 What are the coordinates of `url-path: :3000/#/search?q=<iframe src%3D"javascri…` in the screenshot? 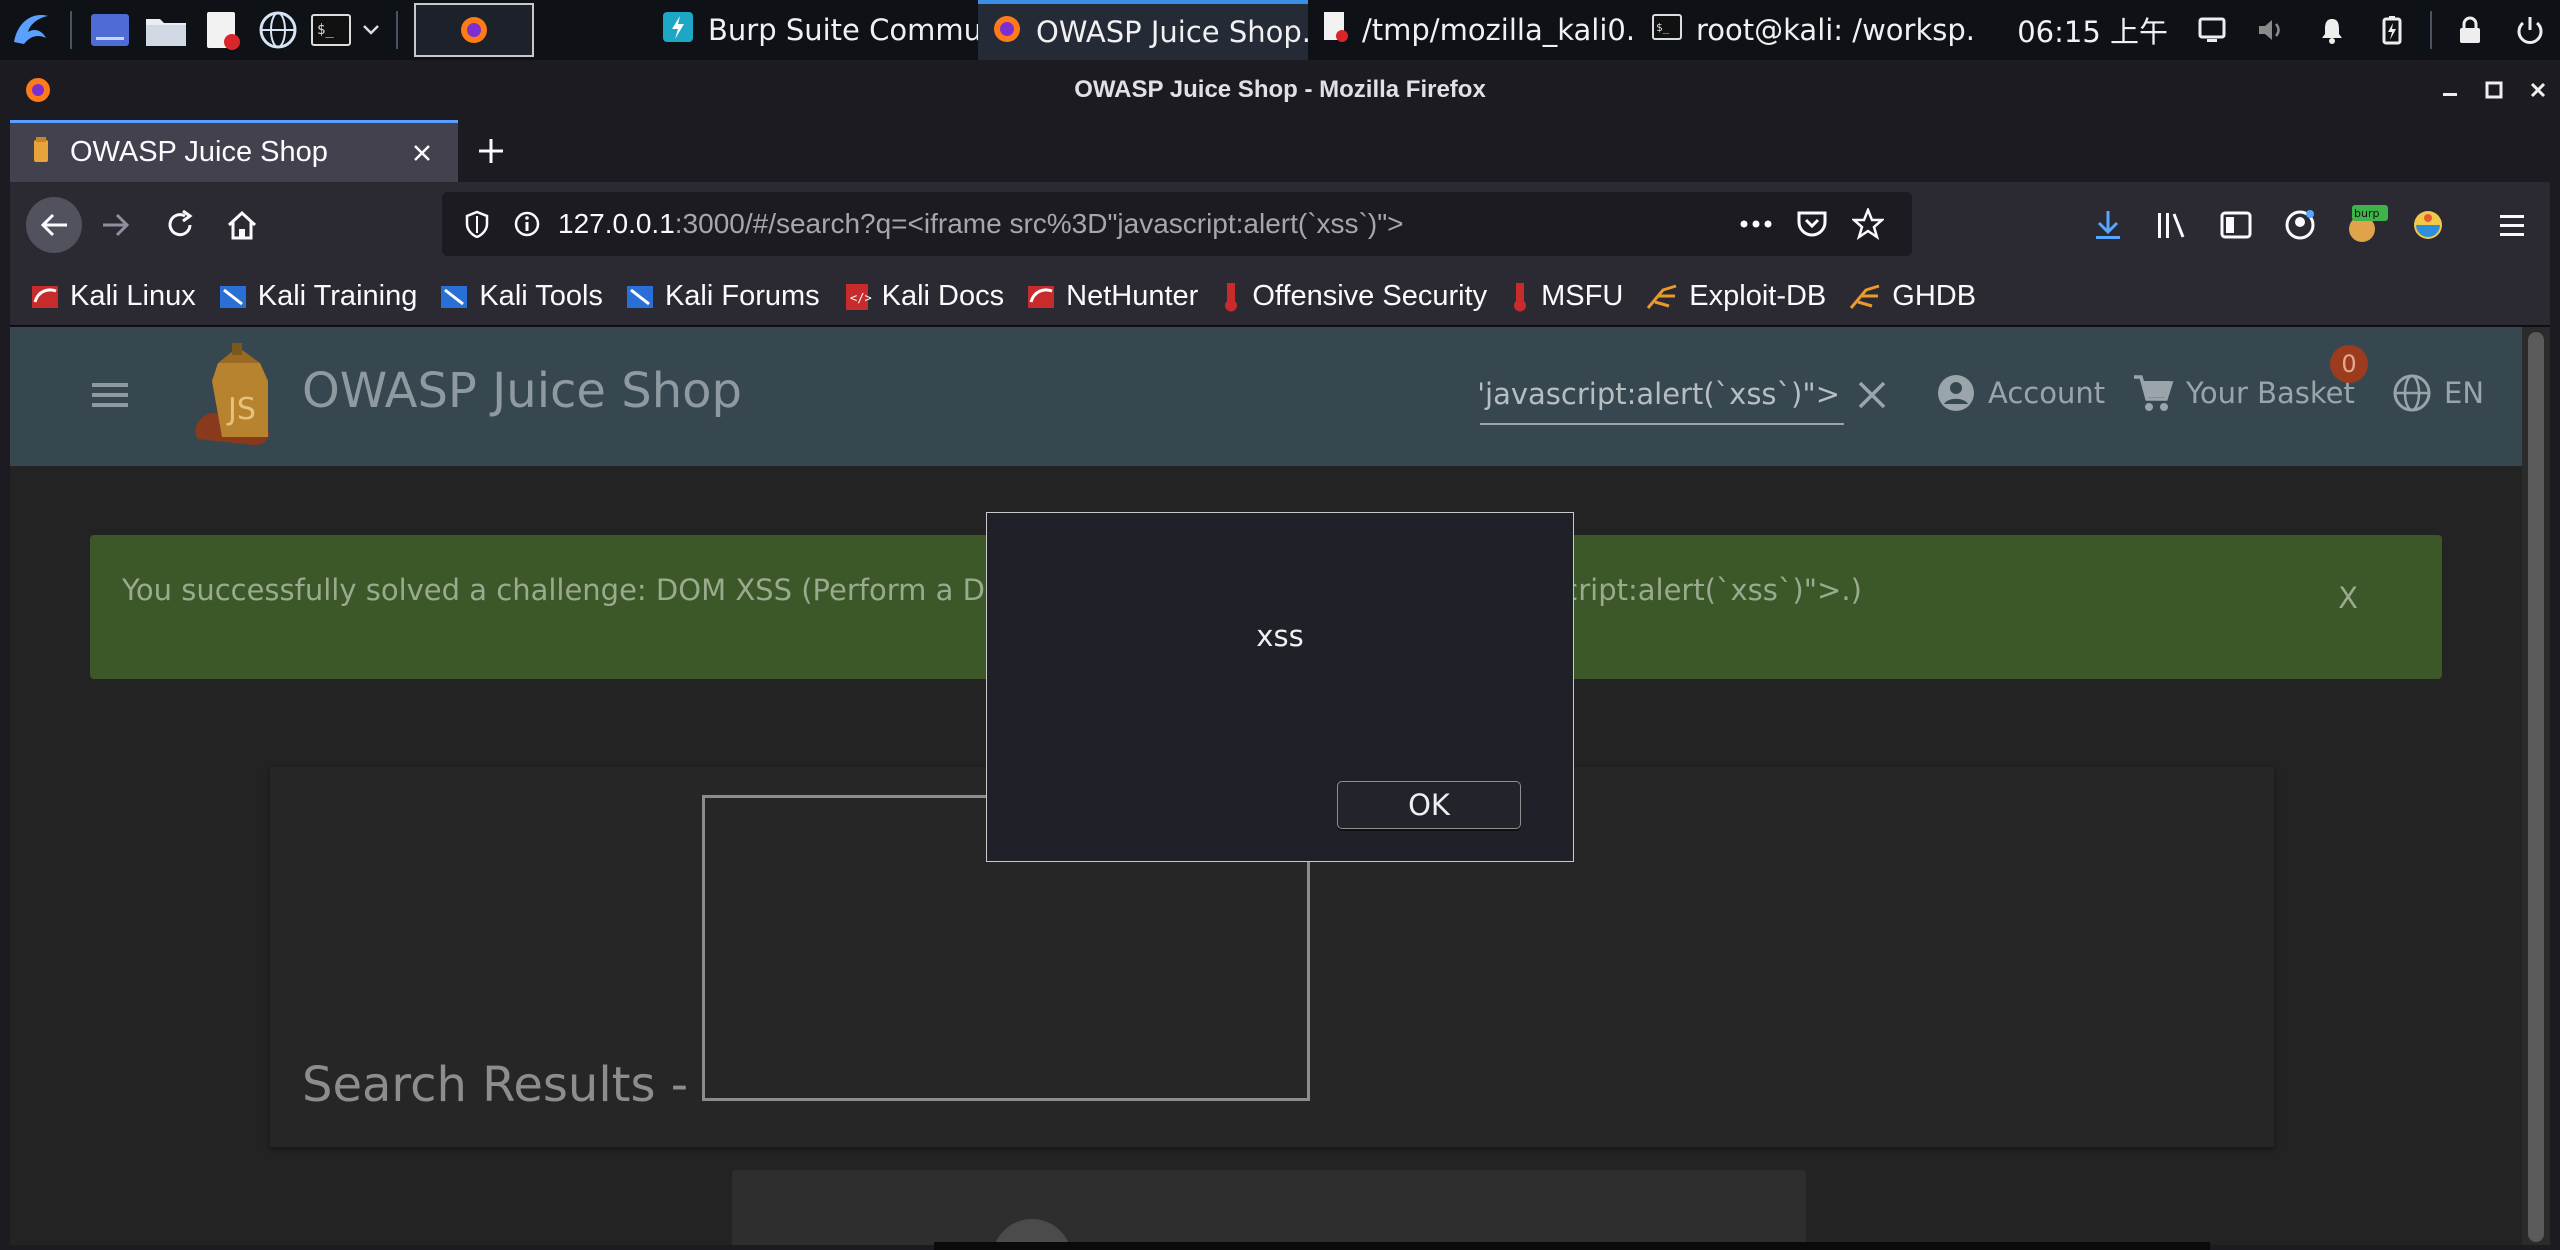 It's located at (1039, 223).